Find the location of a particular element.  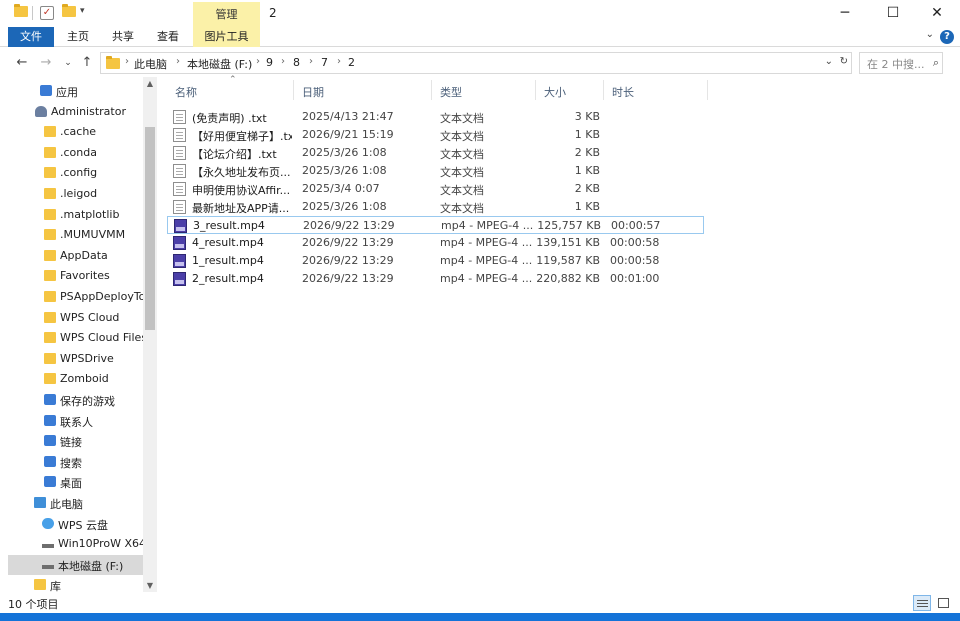

column-header-size: 大小 is located at coordinates (570, 90).